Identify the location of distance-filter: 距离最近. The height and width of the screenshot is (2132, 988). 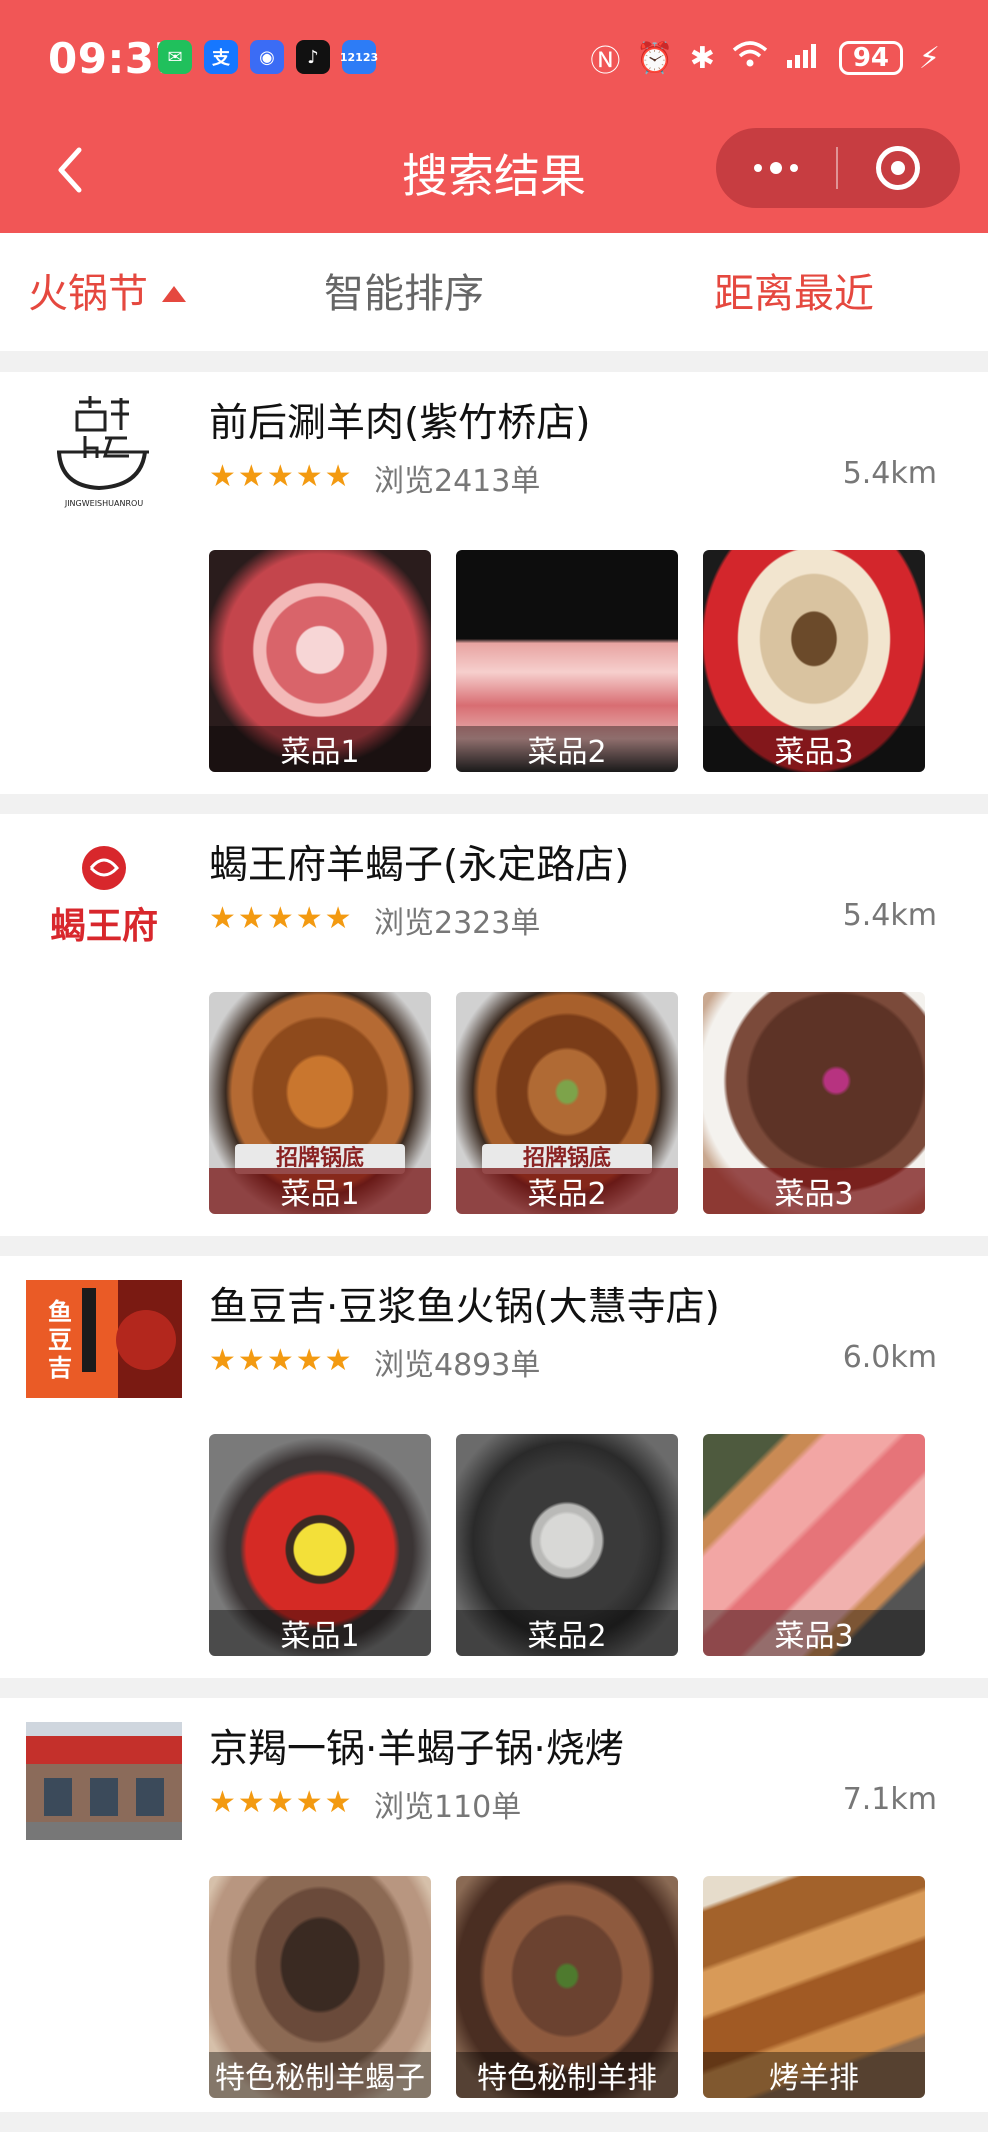
(794, 290).